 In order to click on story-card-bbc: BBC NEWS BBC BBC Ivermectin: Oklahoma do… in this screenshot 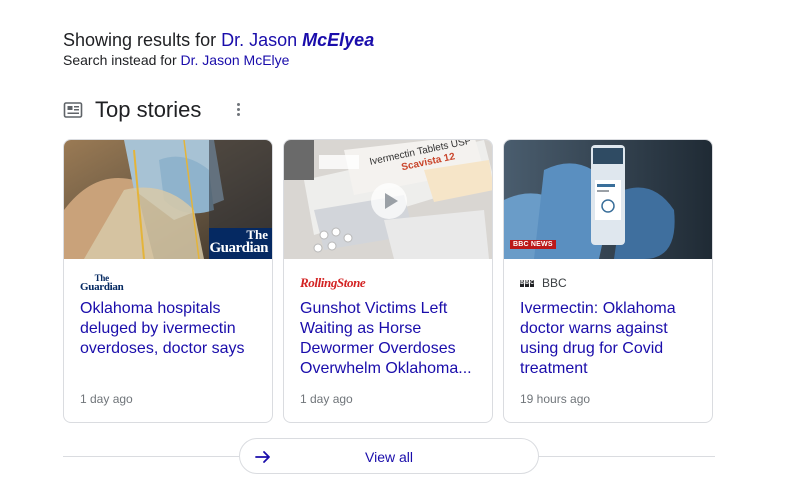, I will do `click(608, 281)`.